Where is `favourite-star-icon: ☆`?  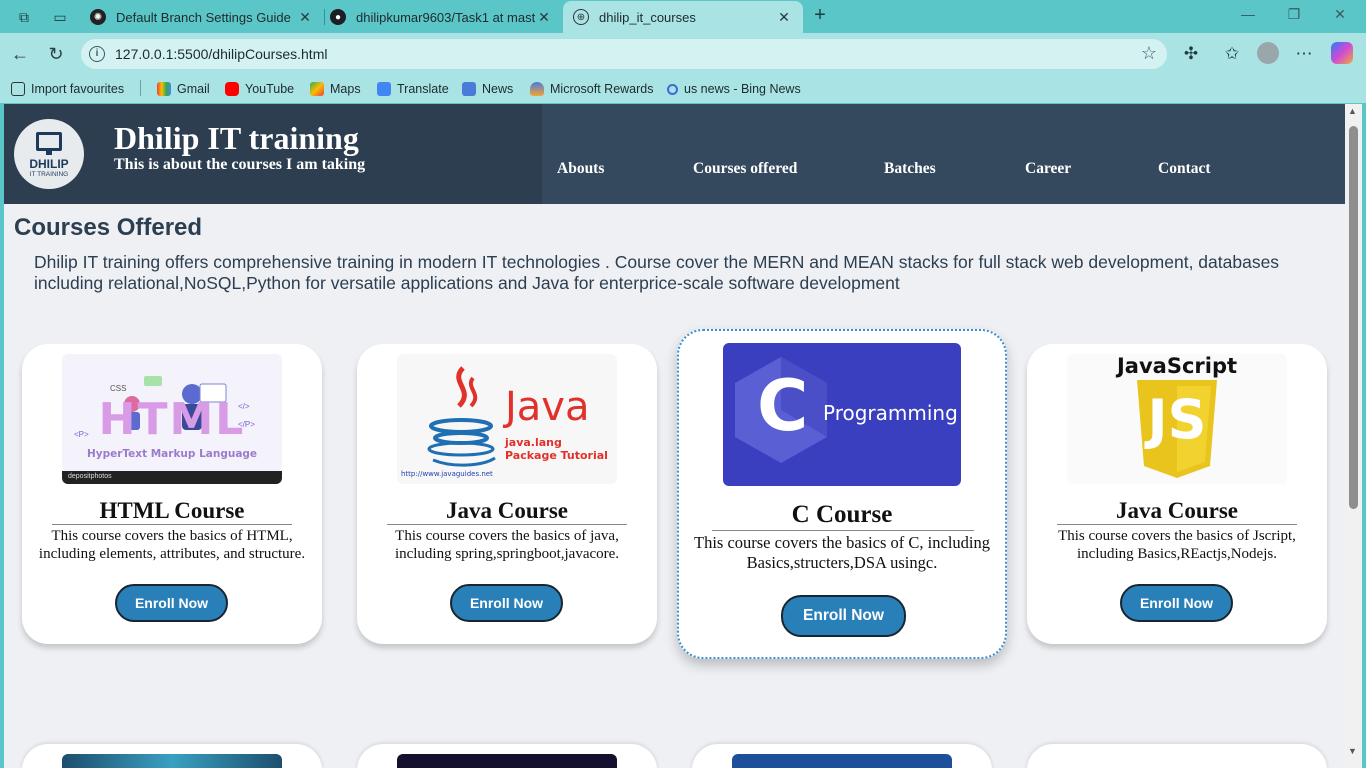 favourite-star-icon: ☆ is located at coordinates (1149, 53).